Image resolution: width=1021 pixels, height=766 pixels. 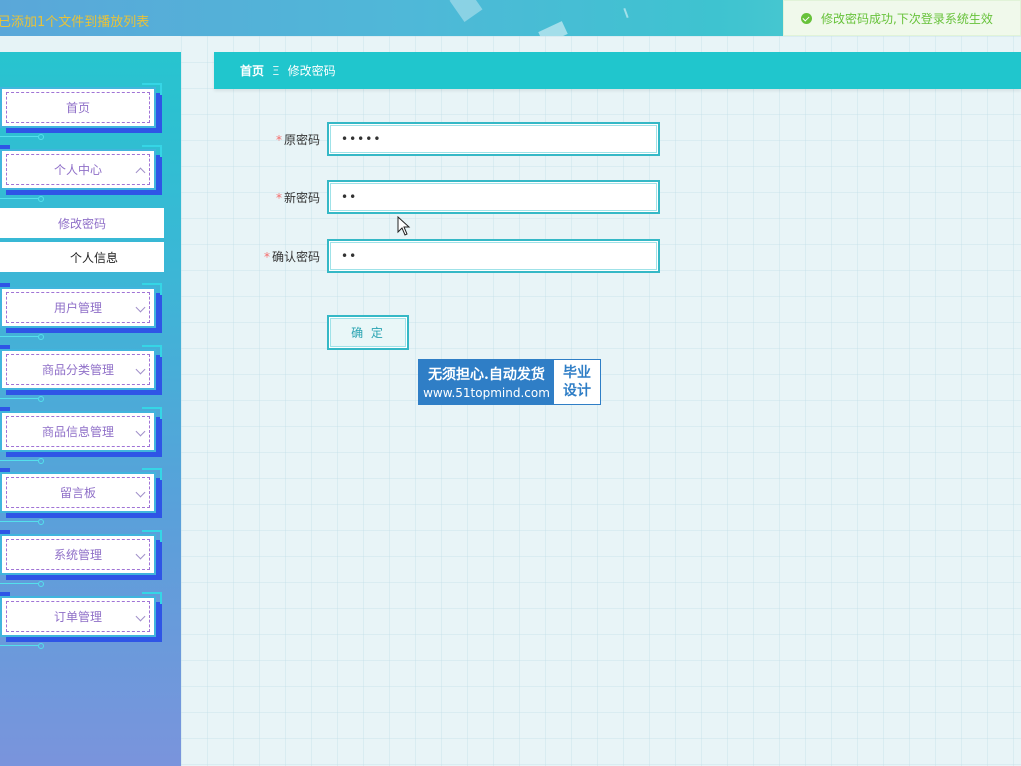 What do you see at coordinates (276, 70) in the screenshot?
I see `breadcrumb-separator-icon: Ξ` at bounding box center [276, 70].